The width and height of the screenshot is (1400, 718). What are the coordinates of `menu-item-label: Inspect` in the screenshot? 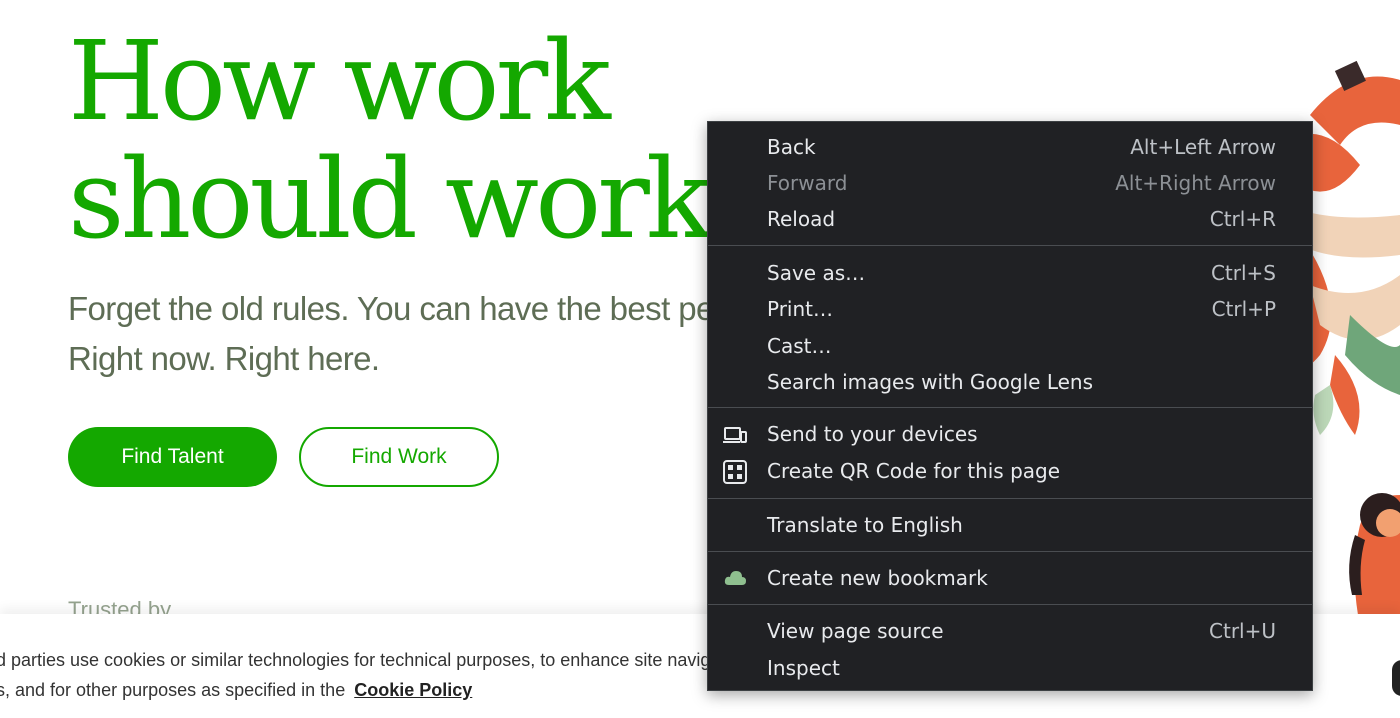 It's located at (803, 668).